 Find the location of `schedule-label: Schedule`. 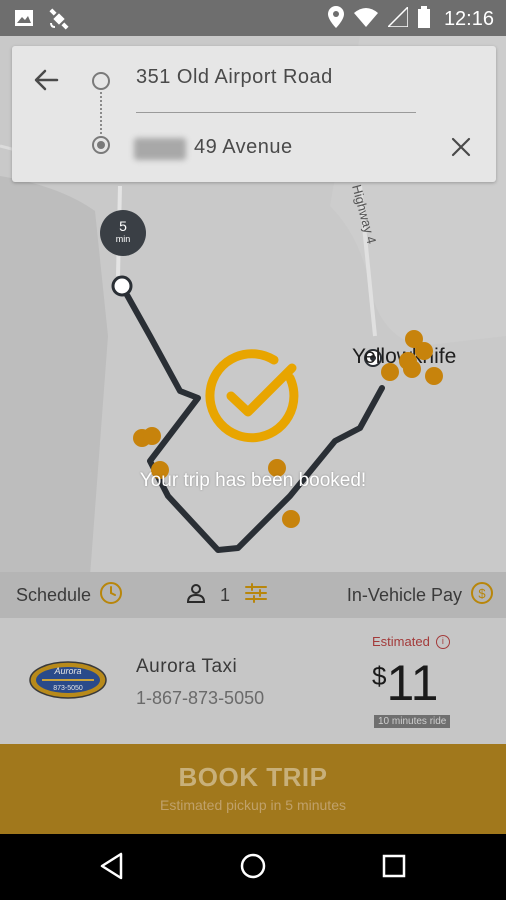

schedule-label: Schedule is located at coordinates (54, 594).